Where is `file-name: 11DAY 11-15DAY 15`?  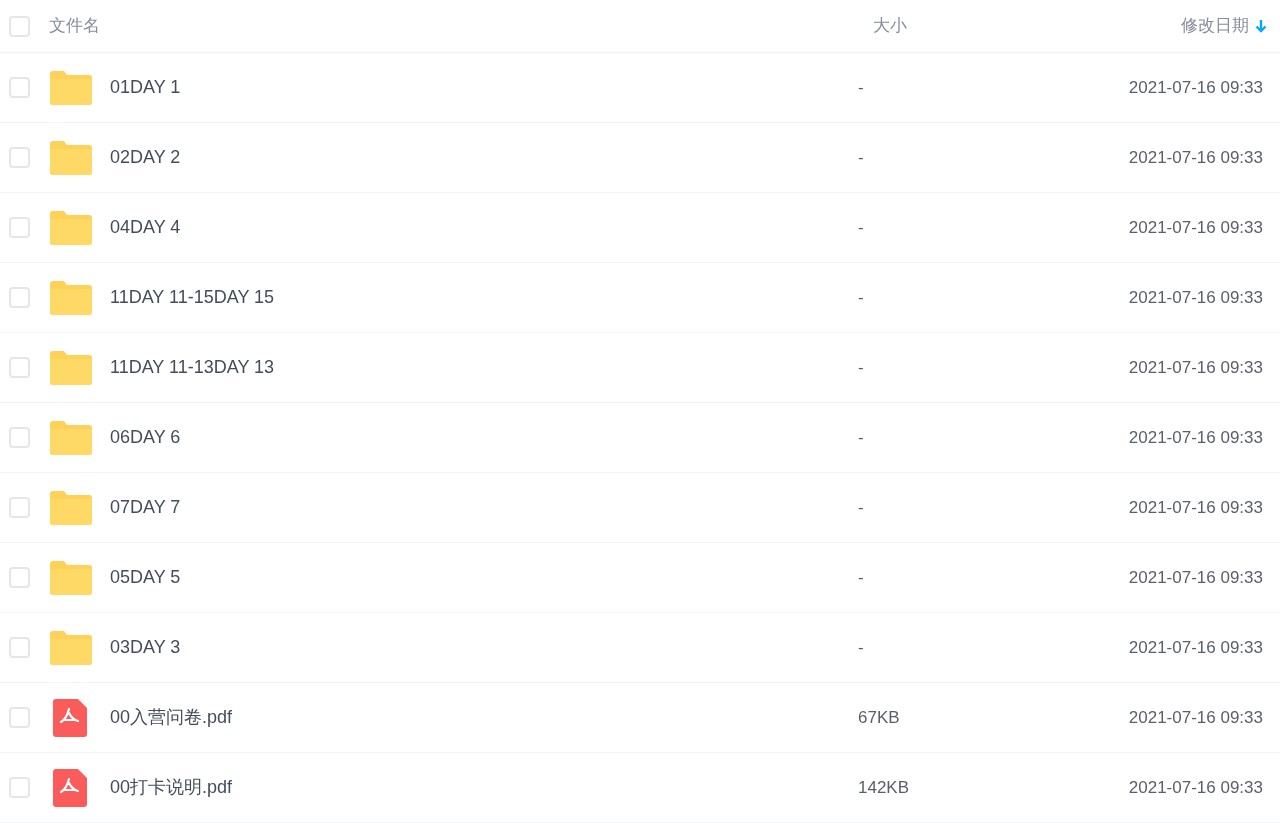 file-name: 11DAY 11-15DAY 15 is located at coordinates (192, 297).